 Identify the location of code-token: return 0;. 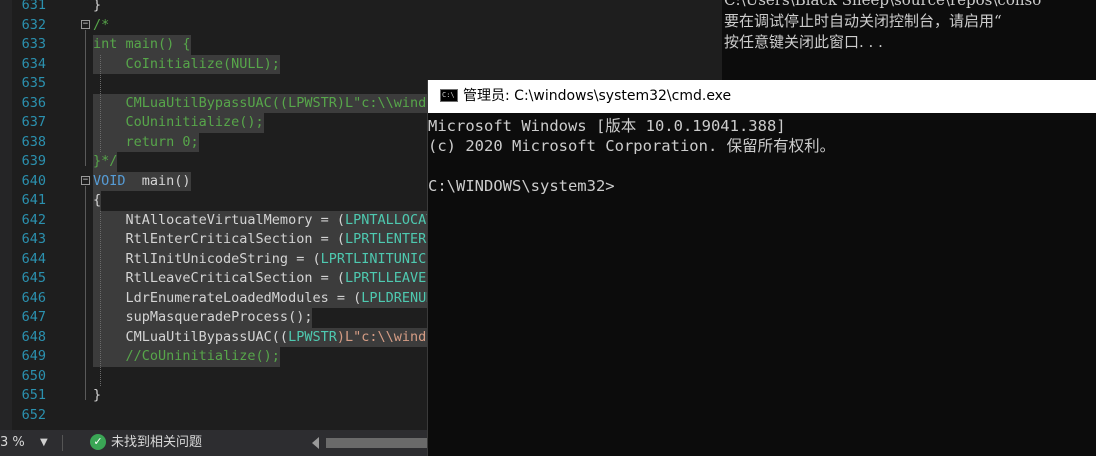
(146, 141).